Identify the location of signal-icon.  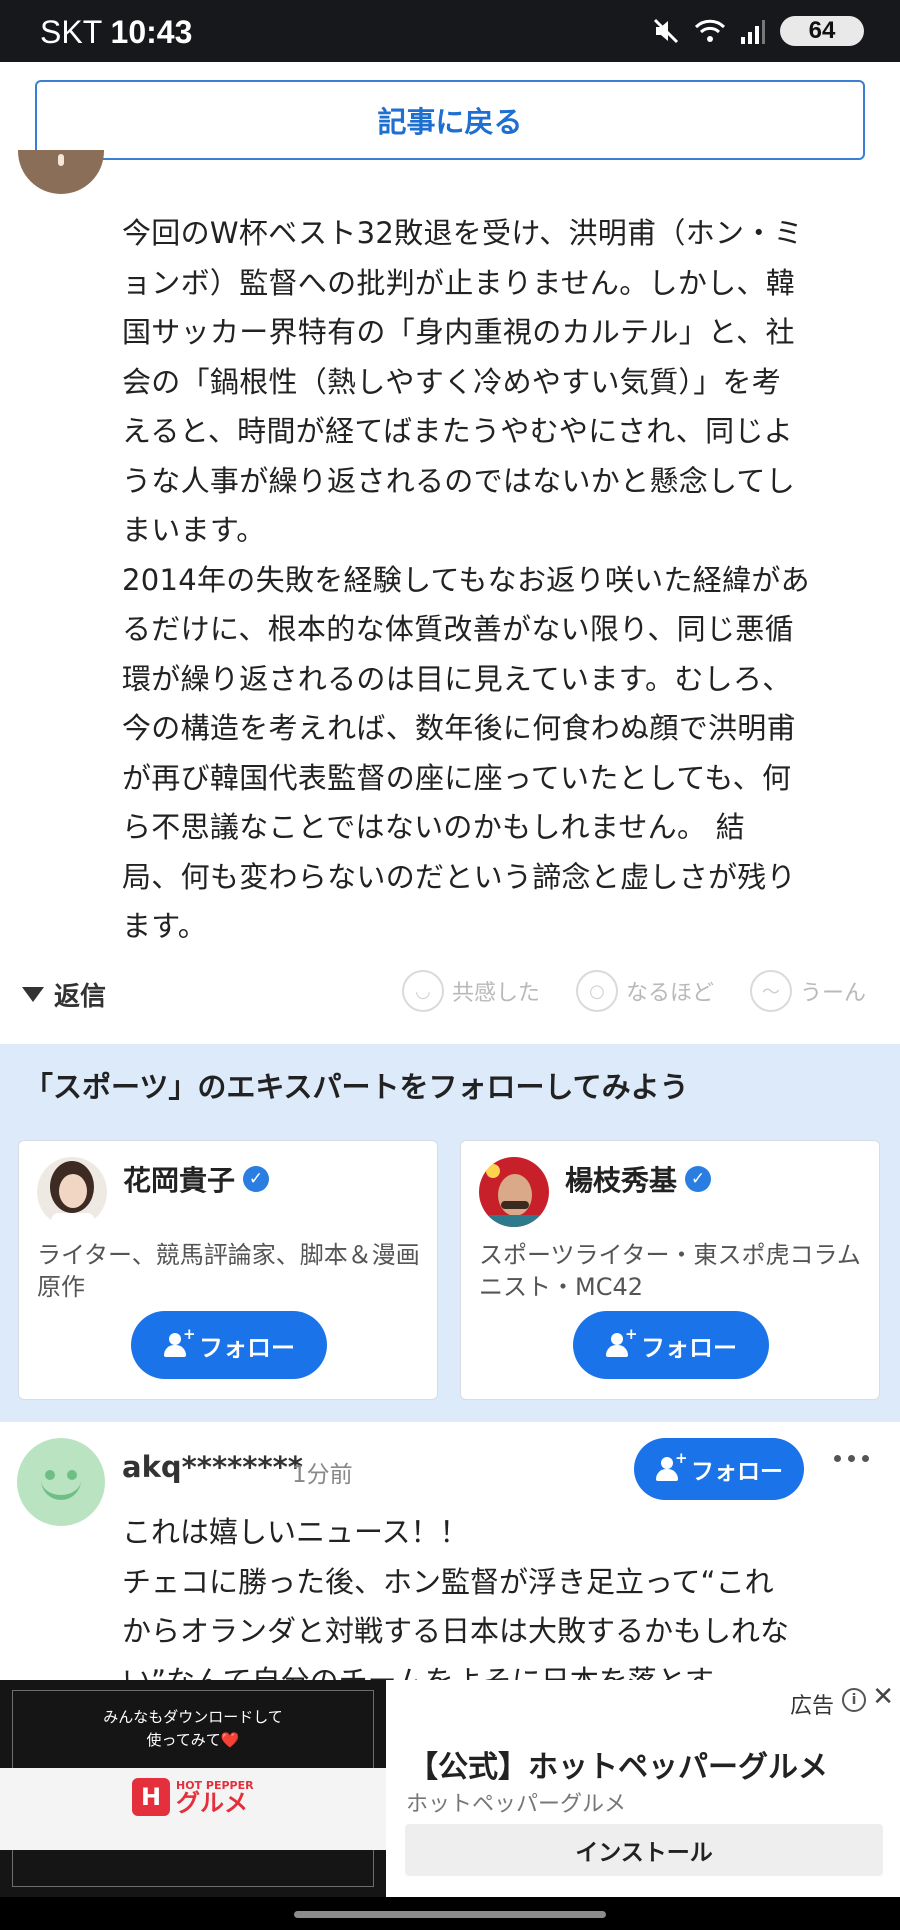
(753, 32).